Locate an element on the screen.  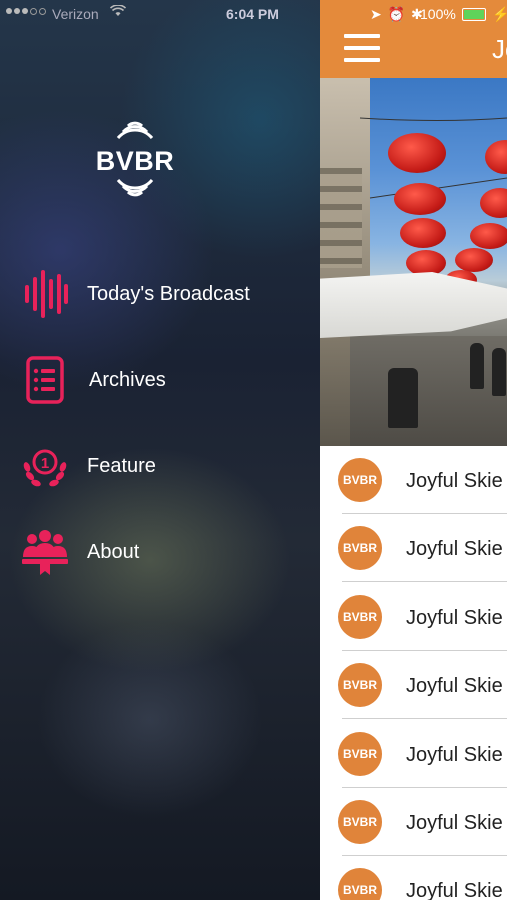
logo-text: BVBR is located at coordinates (135, 161).